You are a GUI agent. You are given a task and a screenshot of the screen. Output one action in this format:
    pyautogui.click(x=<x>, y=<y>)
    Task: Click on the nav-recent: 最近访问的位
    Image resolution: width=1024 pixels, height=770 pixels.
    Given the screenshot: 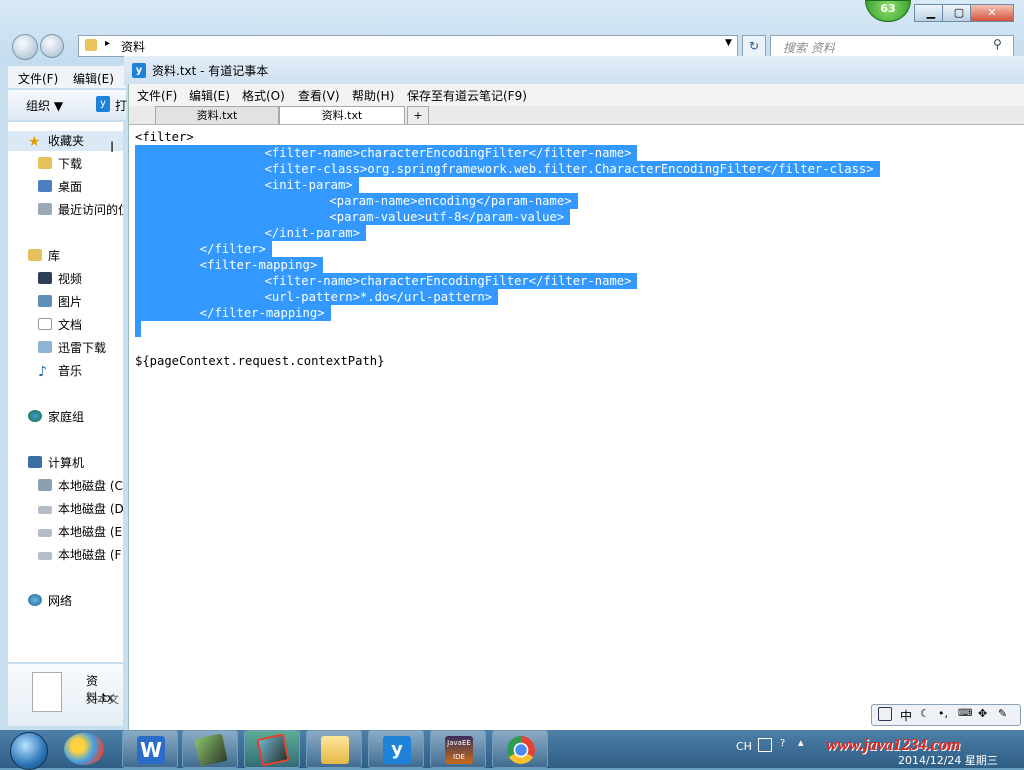 What is the action you would take?
    pyautogui.click(x=80, y=210)
    